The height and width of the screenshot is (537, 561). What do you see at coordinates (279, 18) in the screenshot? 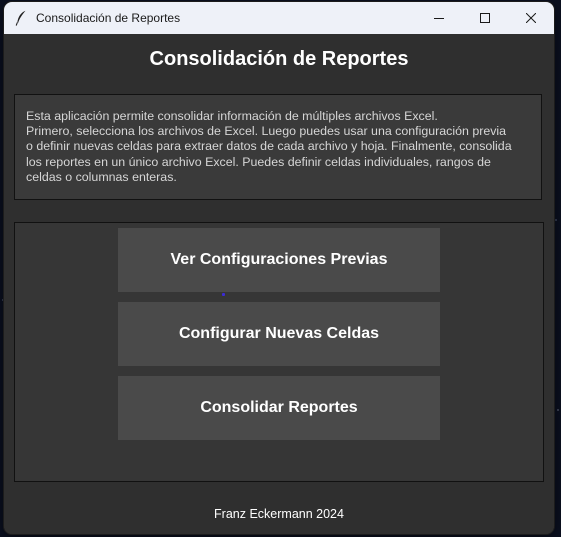
I see `title-bar: Consolidación de Reportes` at bounding box center [279, 18].